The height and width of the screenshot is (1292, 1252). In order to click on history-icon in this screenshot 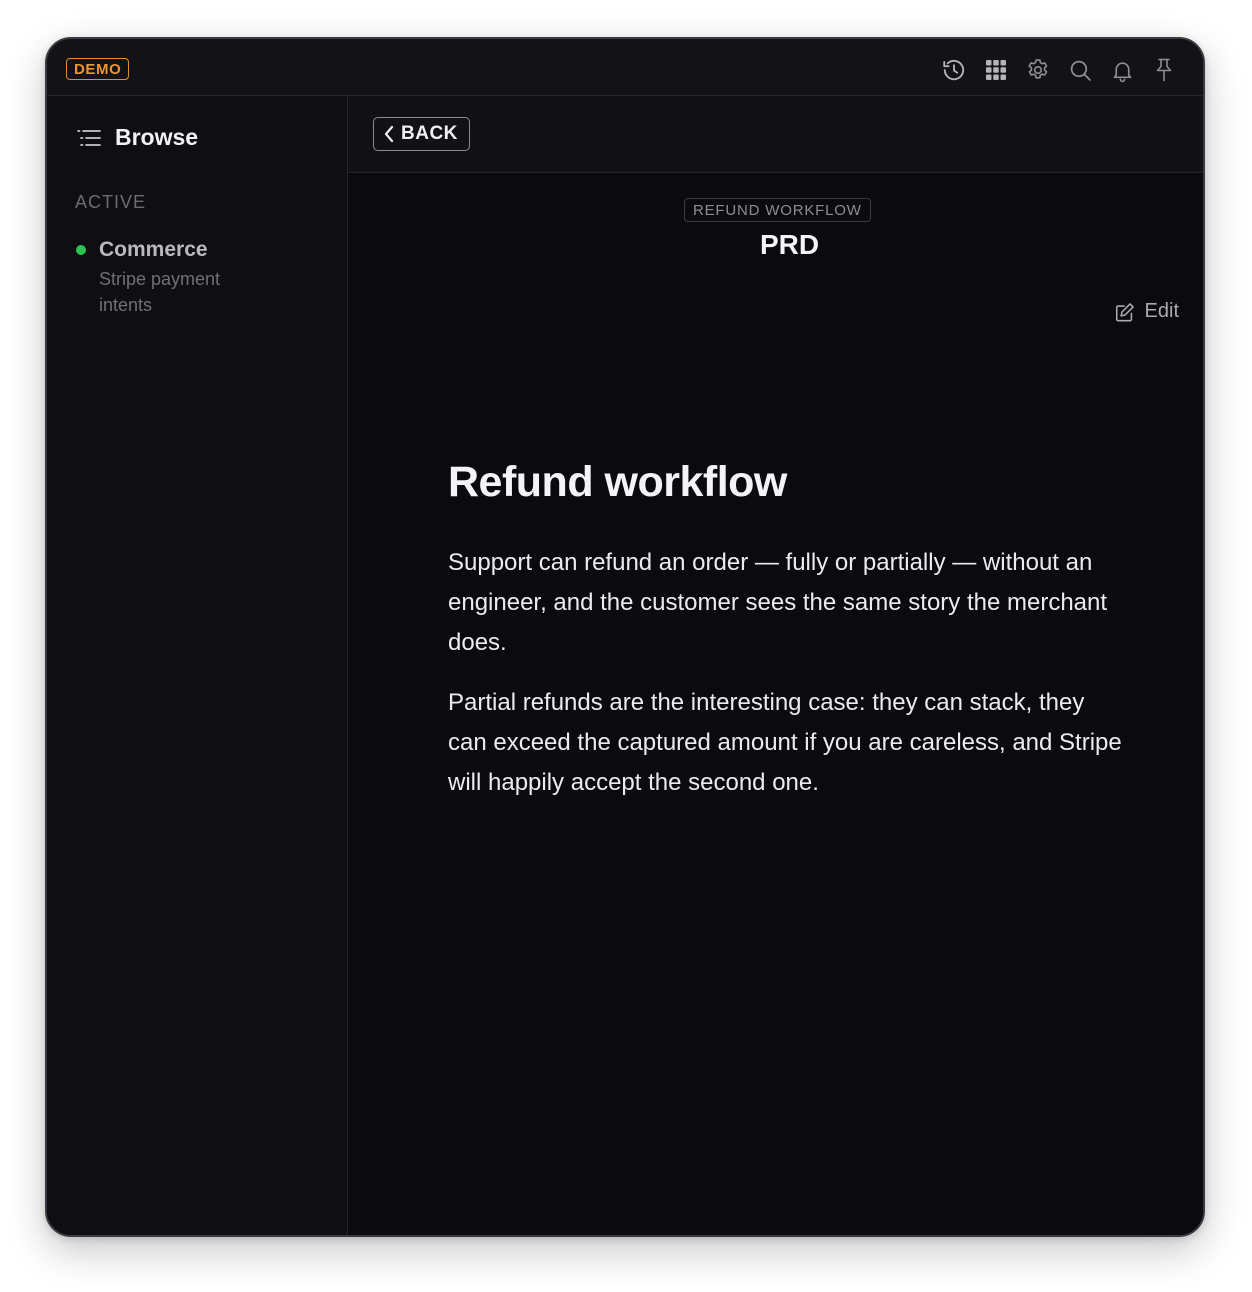, I will do `click(954, 70)`.